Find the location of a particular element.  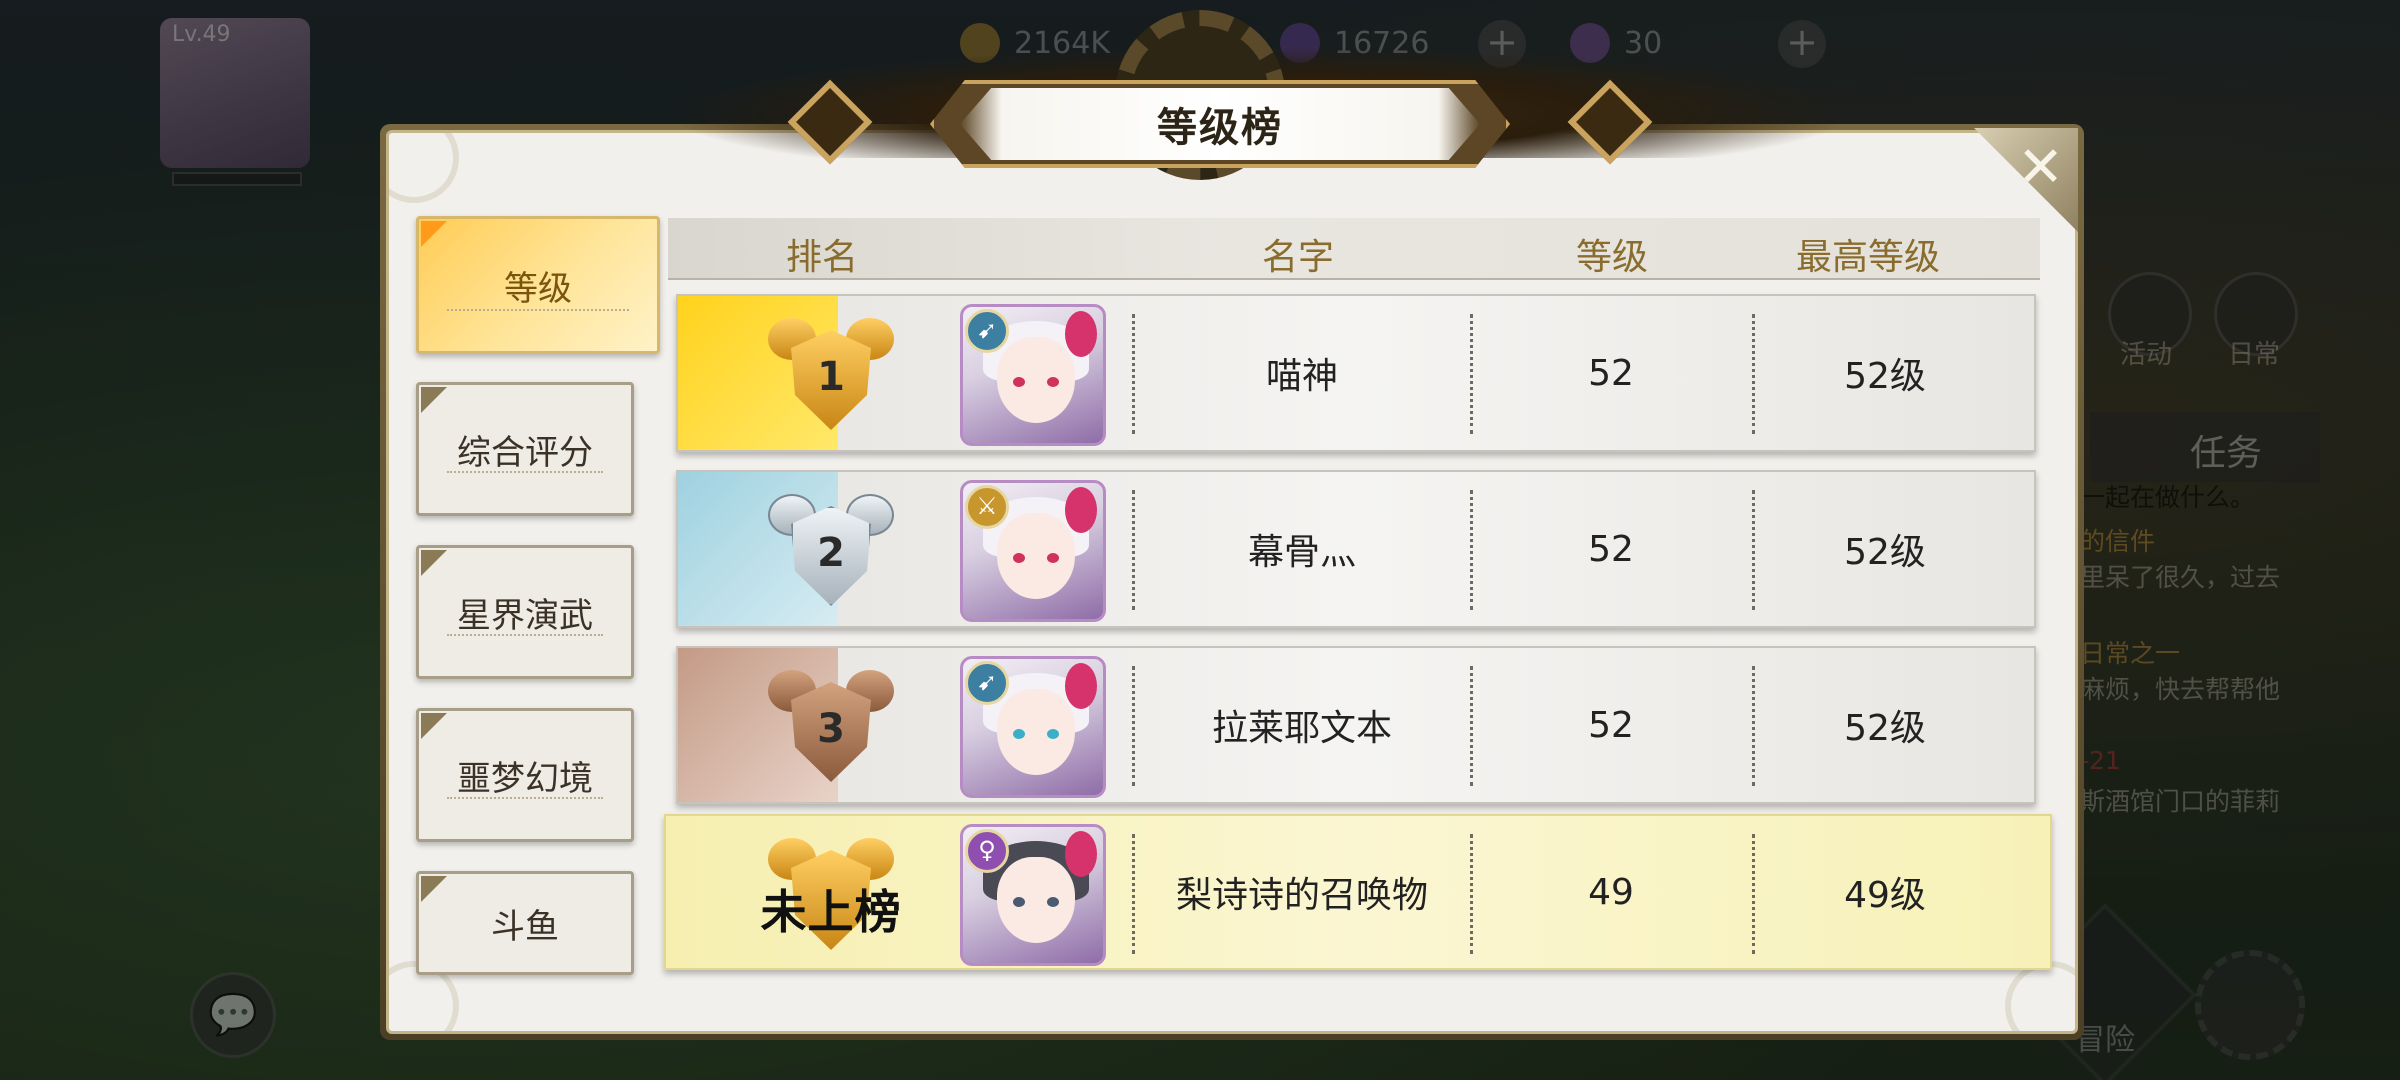

avatar: ⚔ is located at coordinates (1033, 551).